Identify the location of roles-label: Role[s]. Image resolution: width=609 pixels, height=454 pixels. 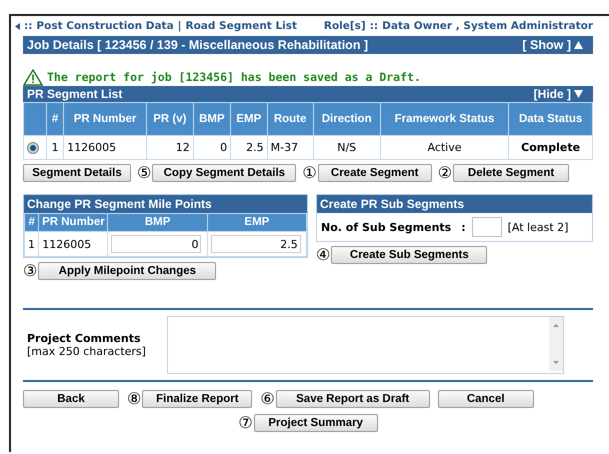
(345, 26).